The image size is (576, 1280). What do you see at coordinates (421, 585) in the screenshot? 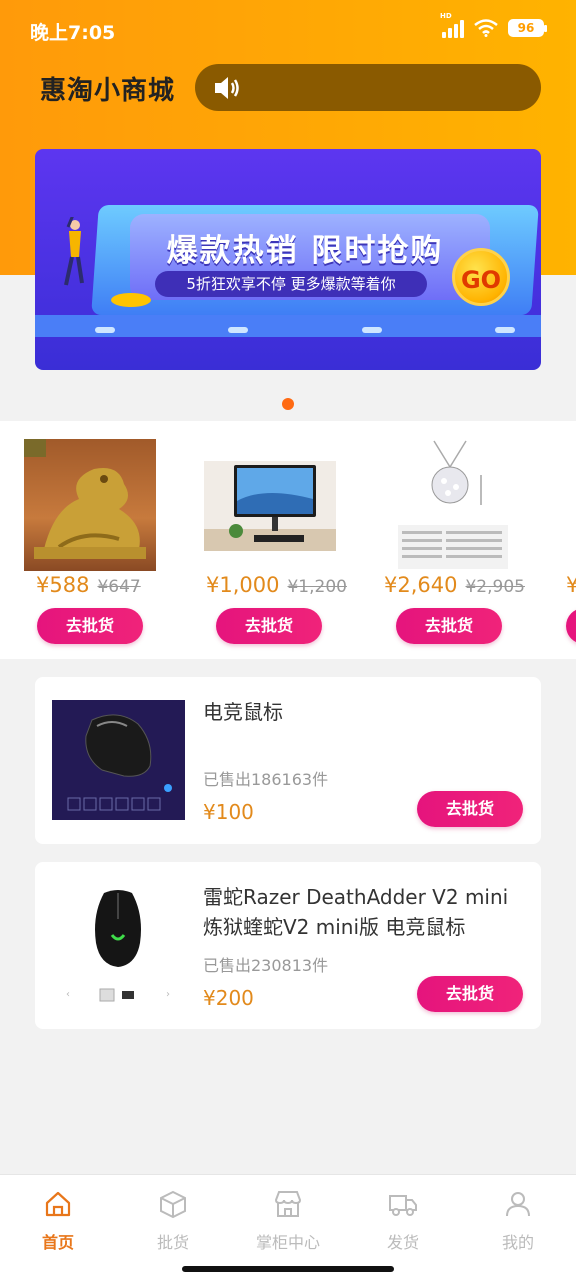
I see `featured-price: ¥2,640` at bounding box center [421, 585].